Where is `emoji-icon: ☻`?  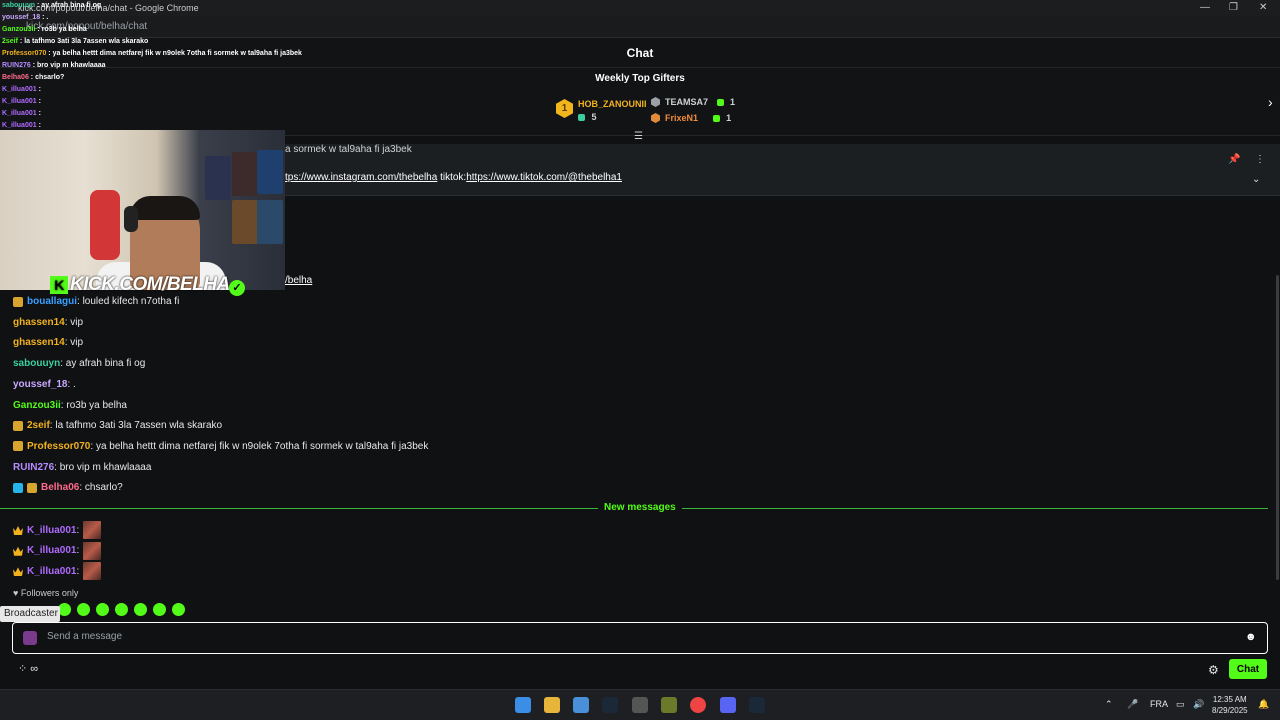
emoji-icon: ☻ is located at coordinates (1251, 637).